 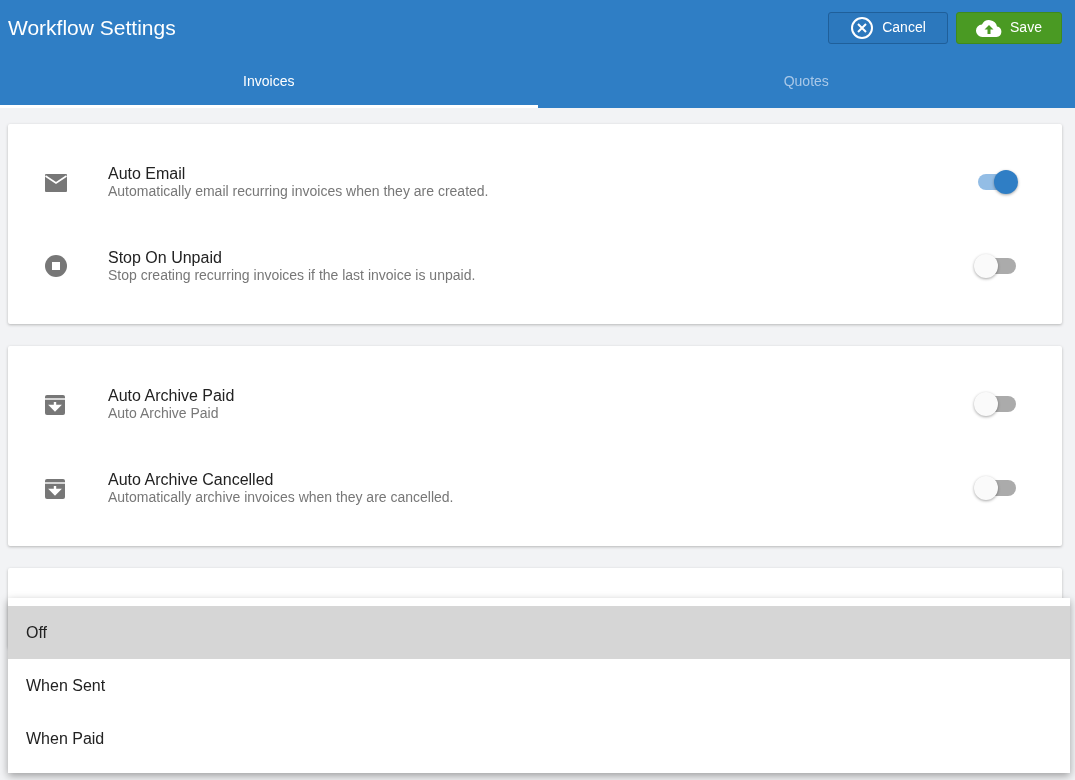 What do you see at coordinates (539, 685) in the screenshot?
I see `menu-option: When Sent` at bounding box center [539, 685].